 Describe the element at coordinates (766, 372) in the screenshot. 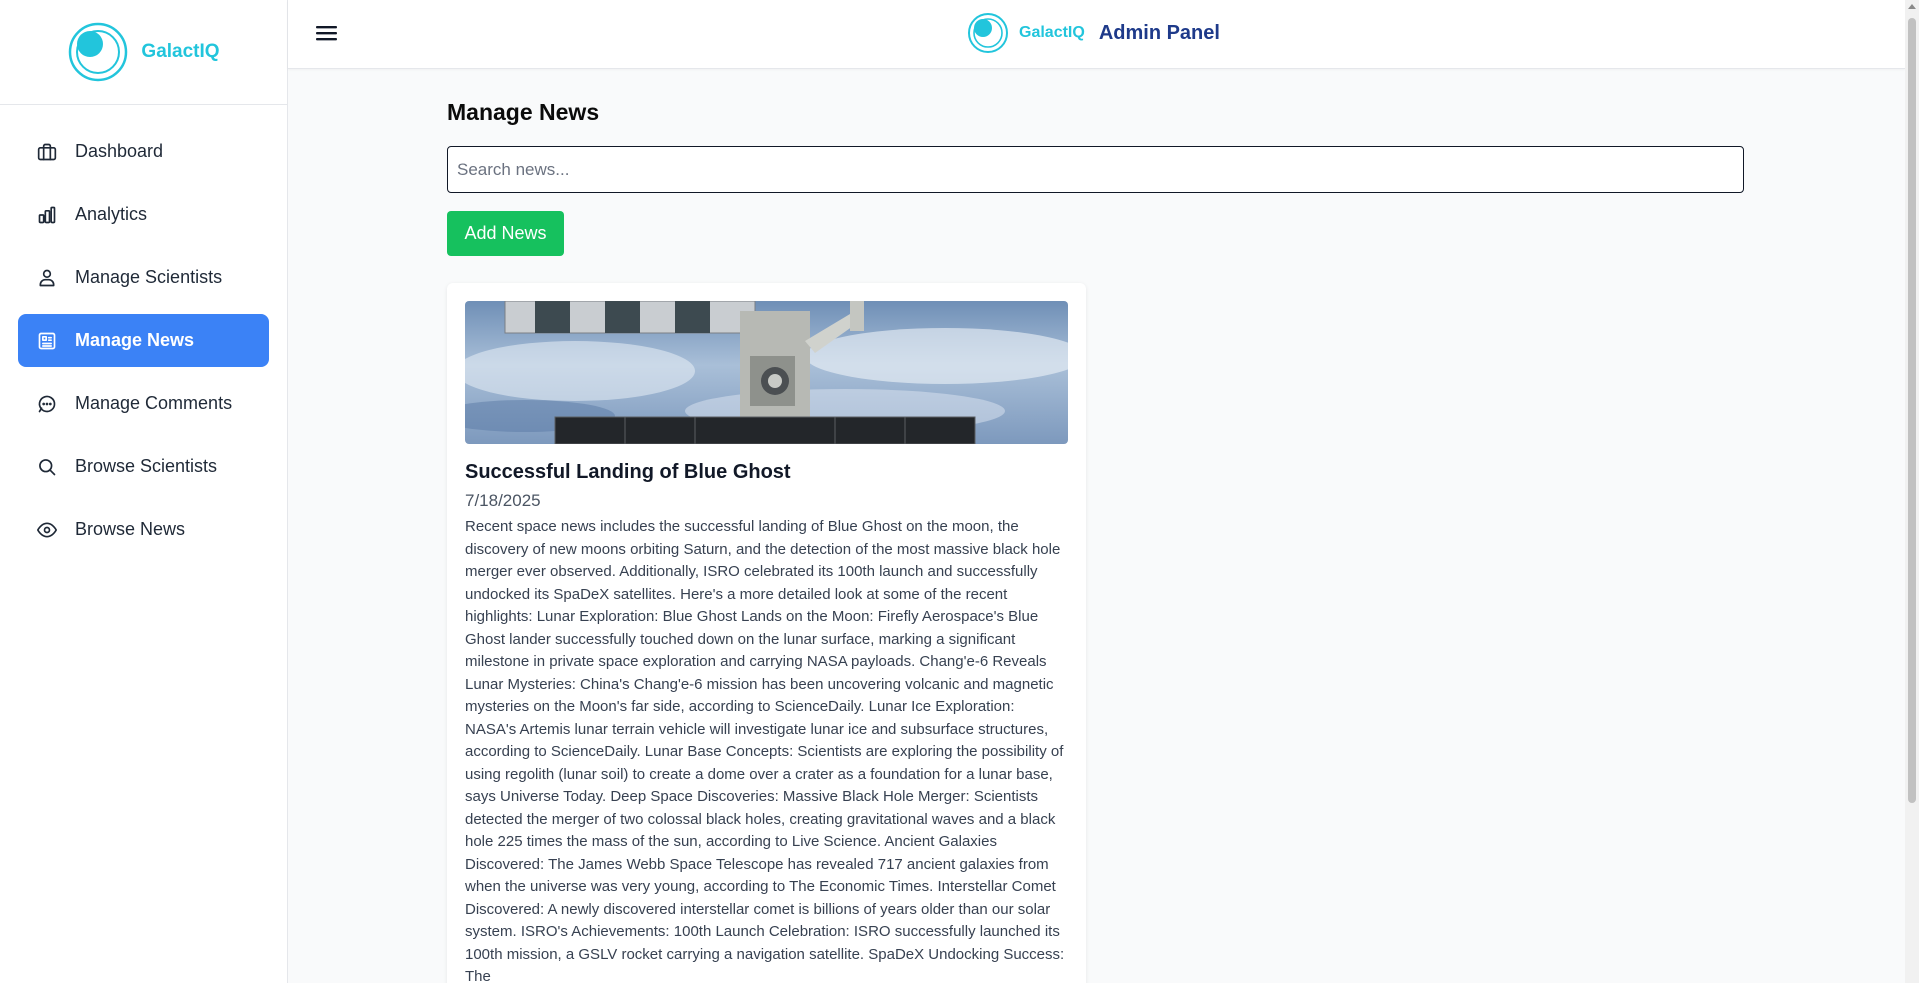

I see `news-image` at that location.